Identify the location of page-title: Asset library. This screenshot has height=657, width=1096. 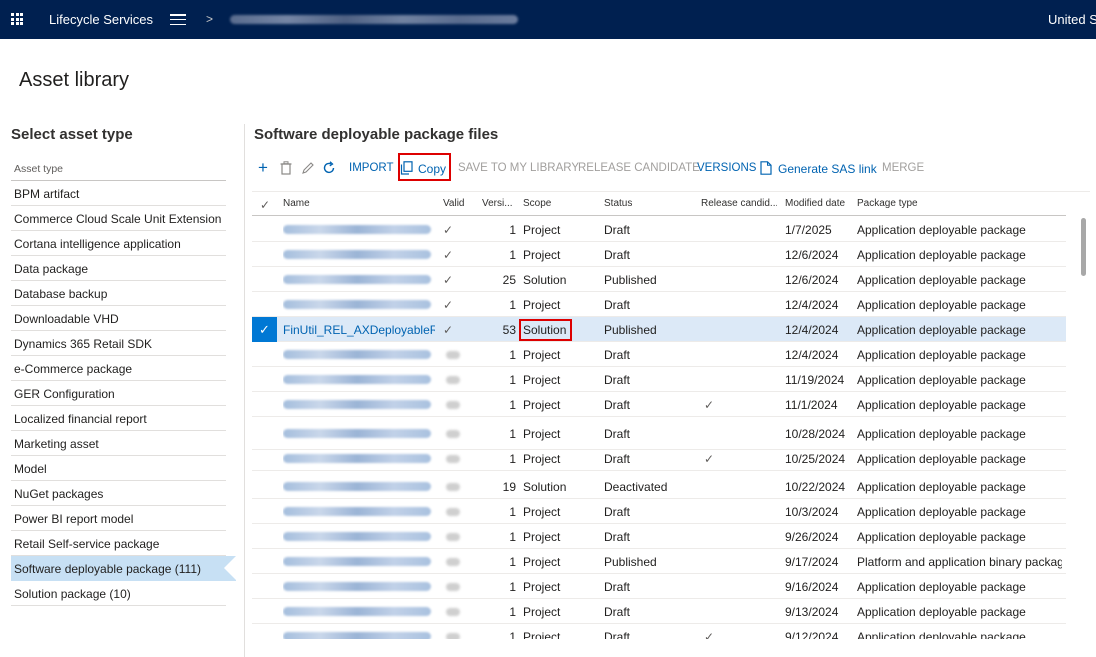
(74, 80).